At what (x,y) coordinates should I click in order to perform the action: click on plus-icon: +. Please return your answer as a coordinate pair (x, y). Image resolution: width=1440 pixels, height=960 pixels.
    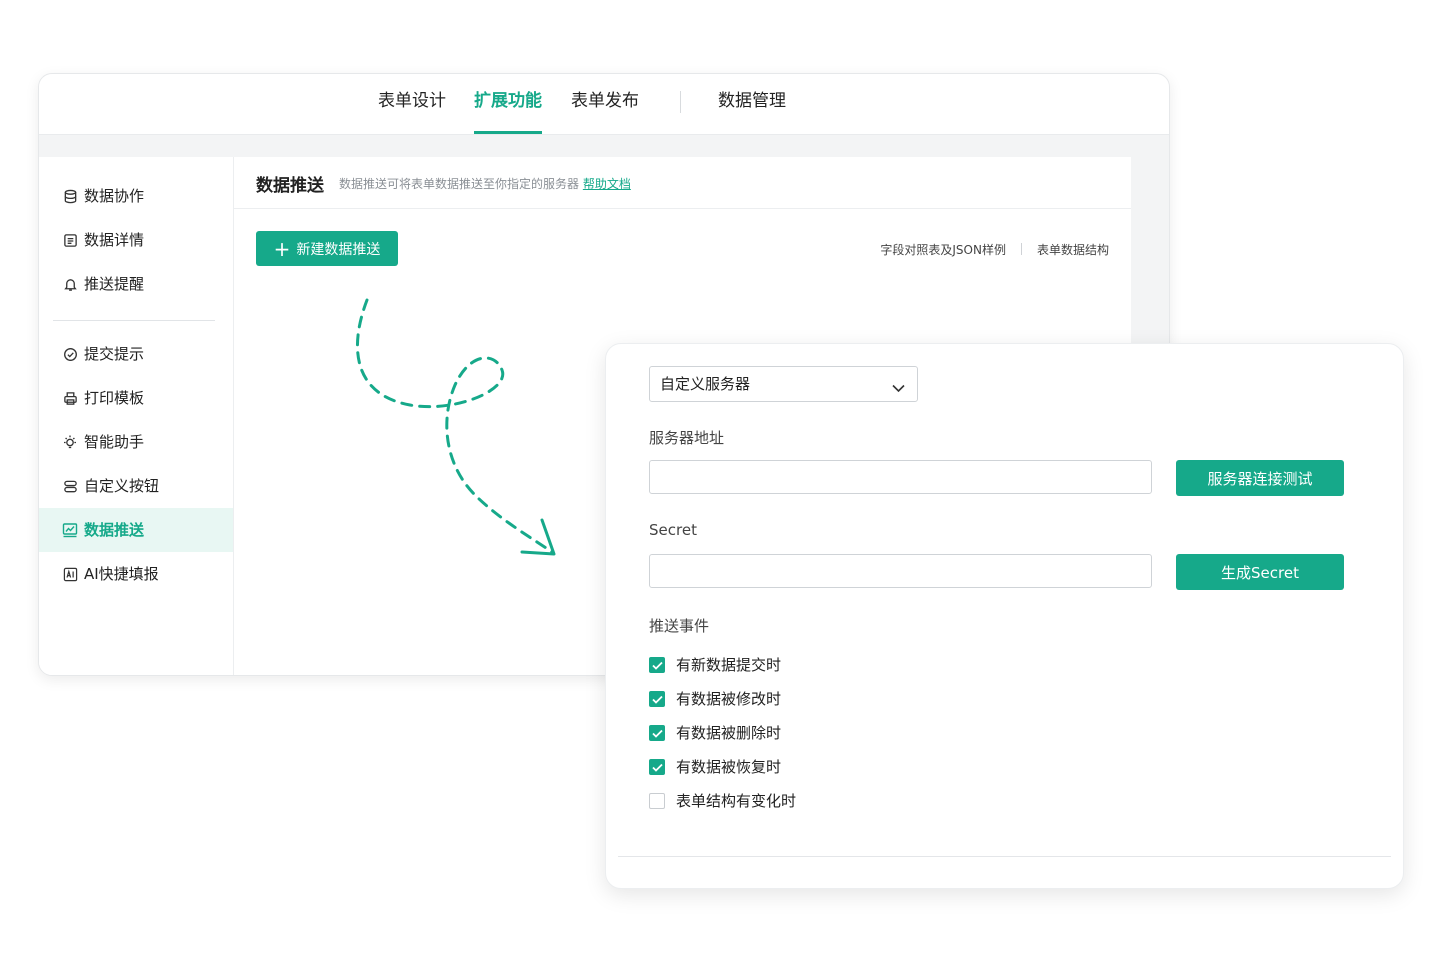
    Looking at the image, I should click on (282, 248).